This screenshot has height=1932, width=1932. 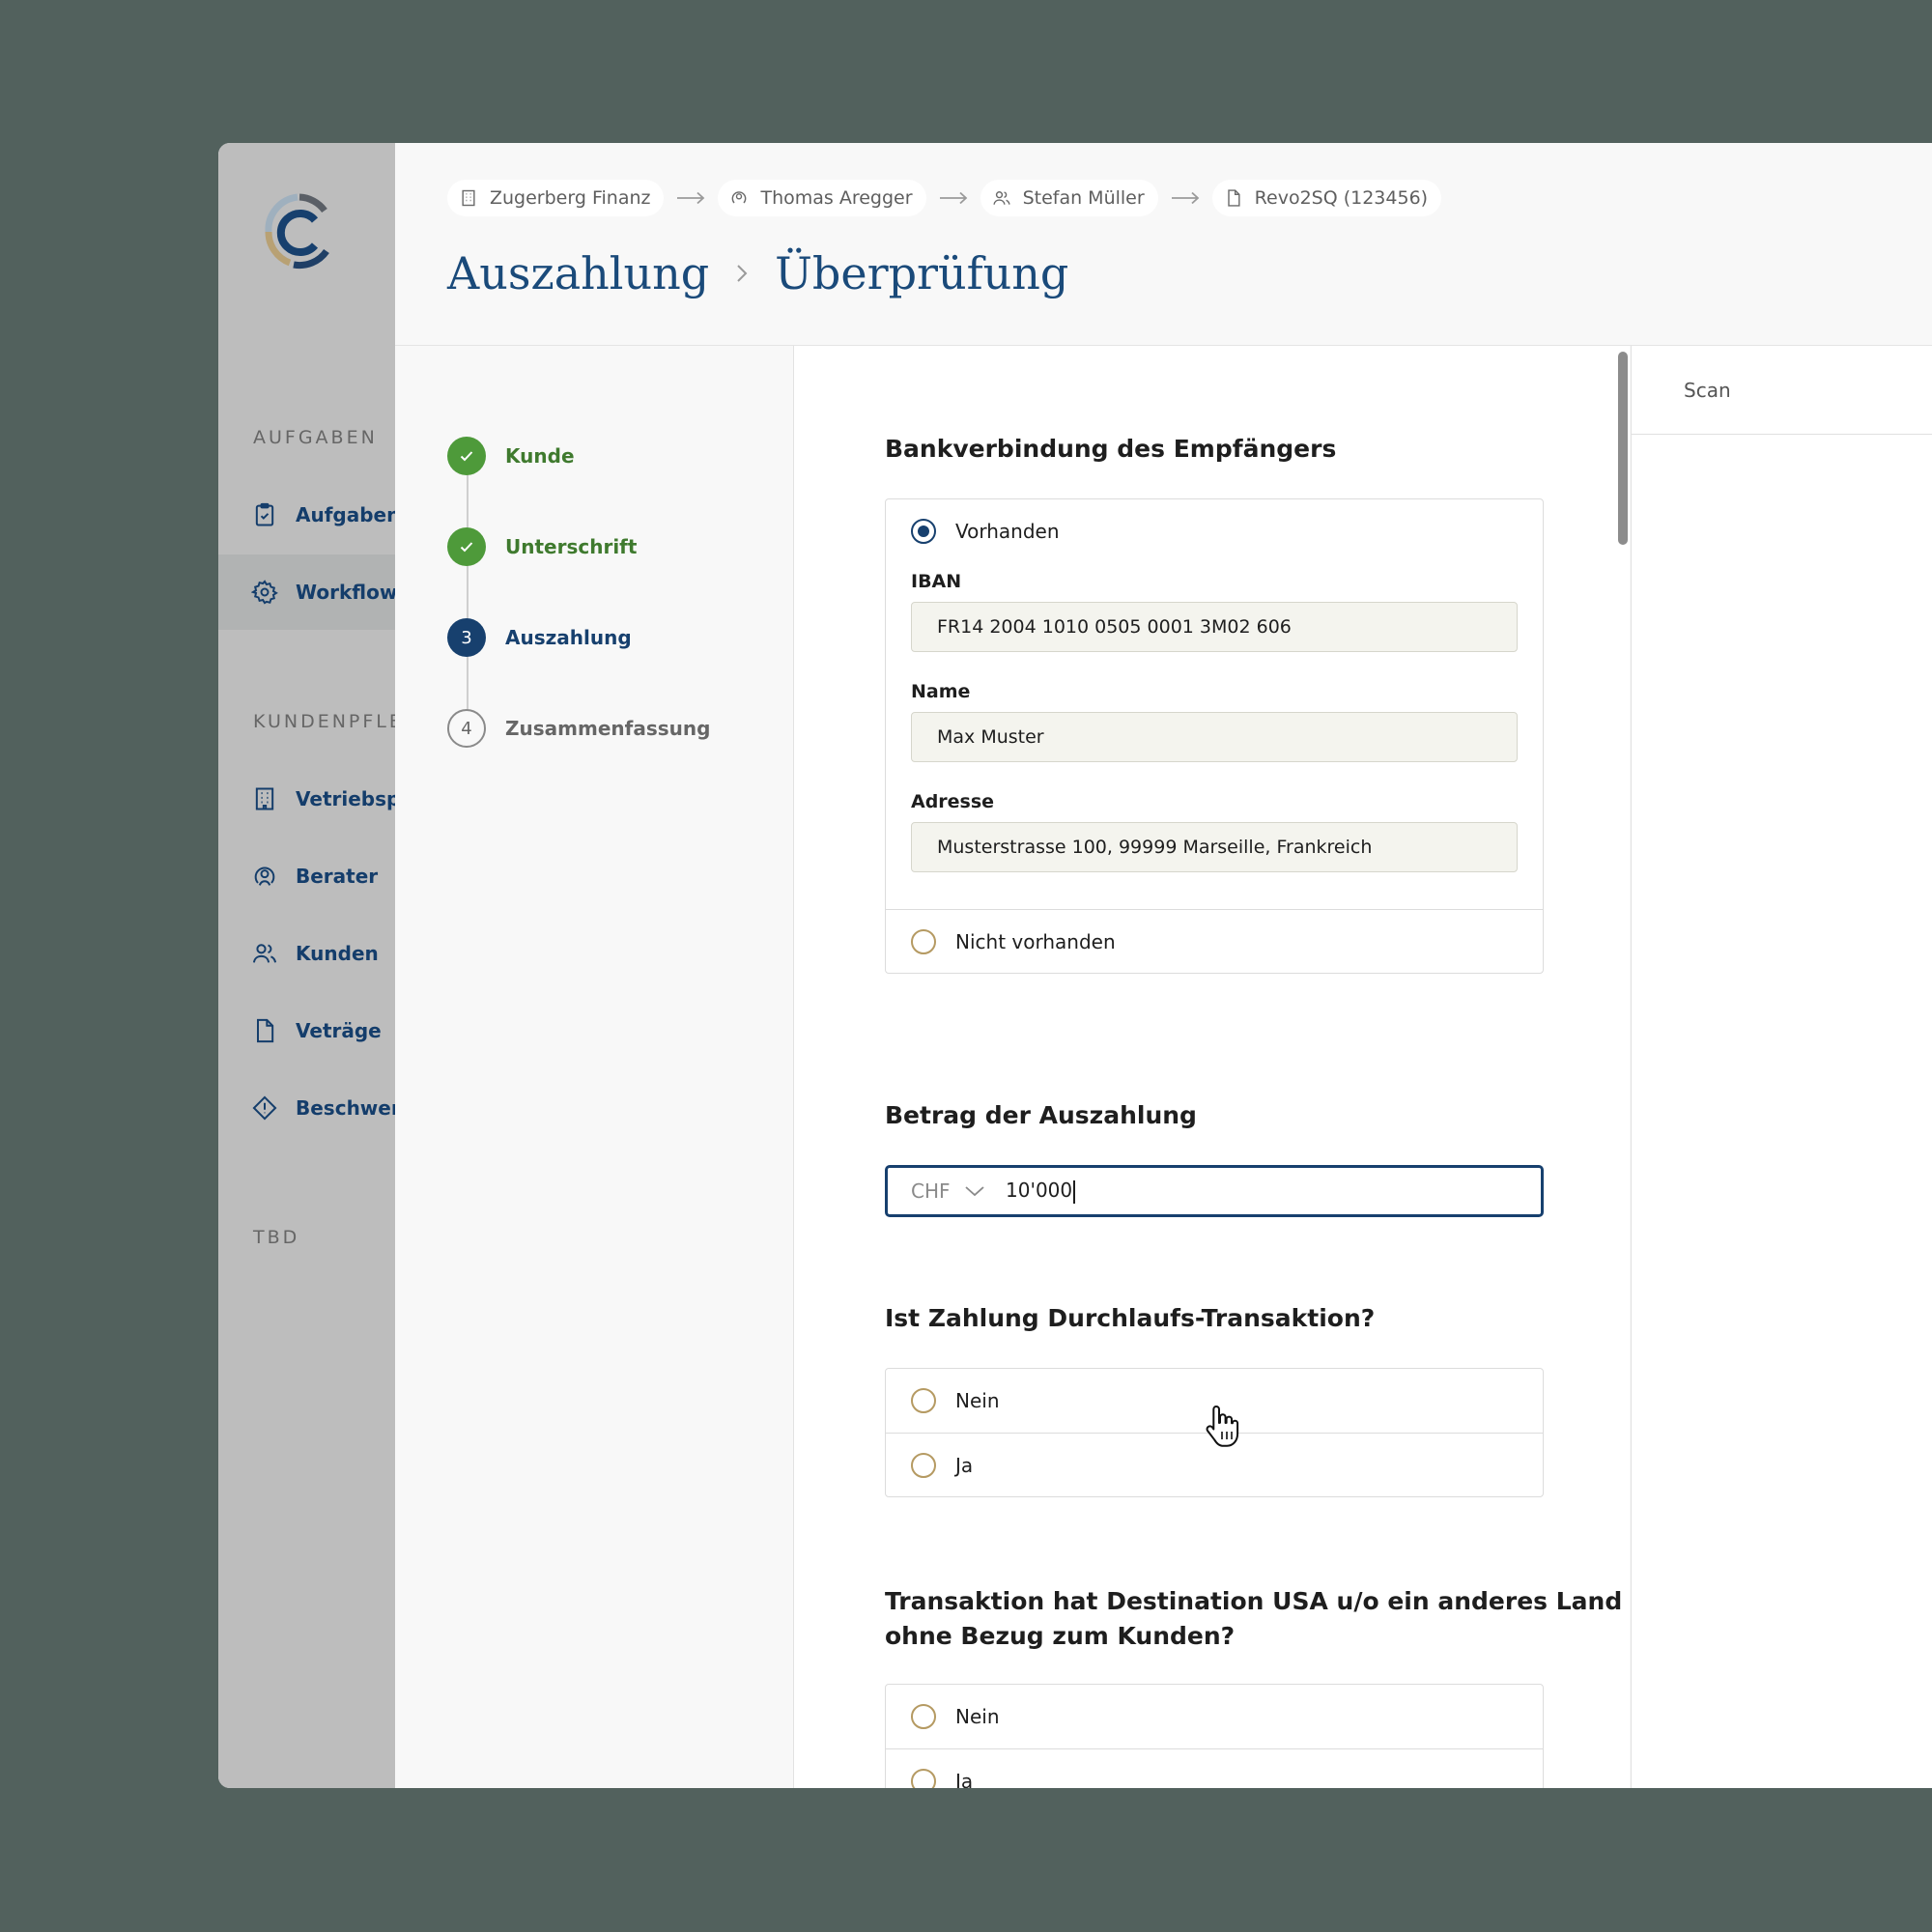 What do you see at coordinates (742, 273) in the screenshot?
I see `chevron-right-icon` at bounding box center [742, 273].